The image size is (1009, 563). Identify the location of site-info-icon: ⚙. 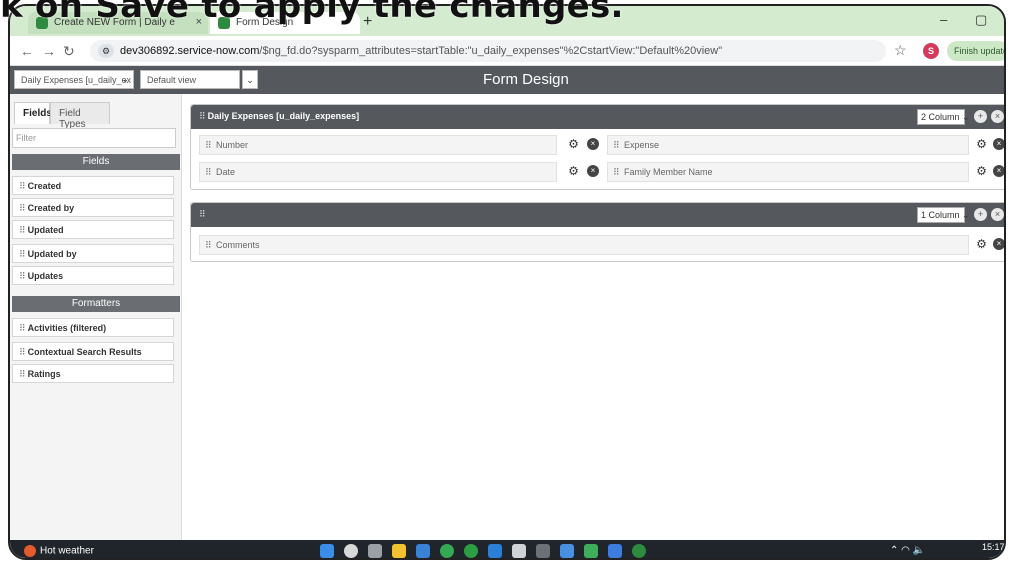
(106, 51).